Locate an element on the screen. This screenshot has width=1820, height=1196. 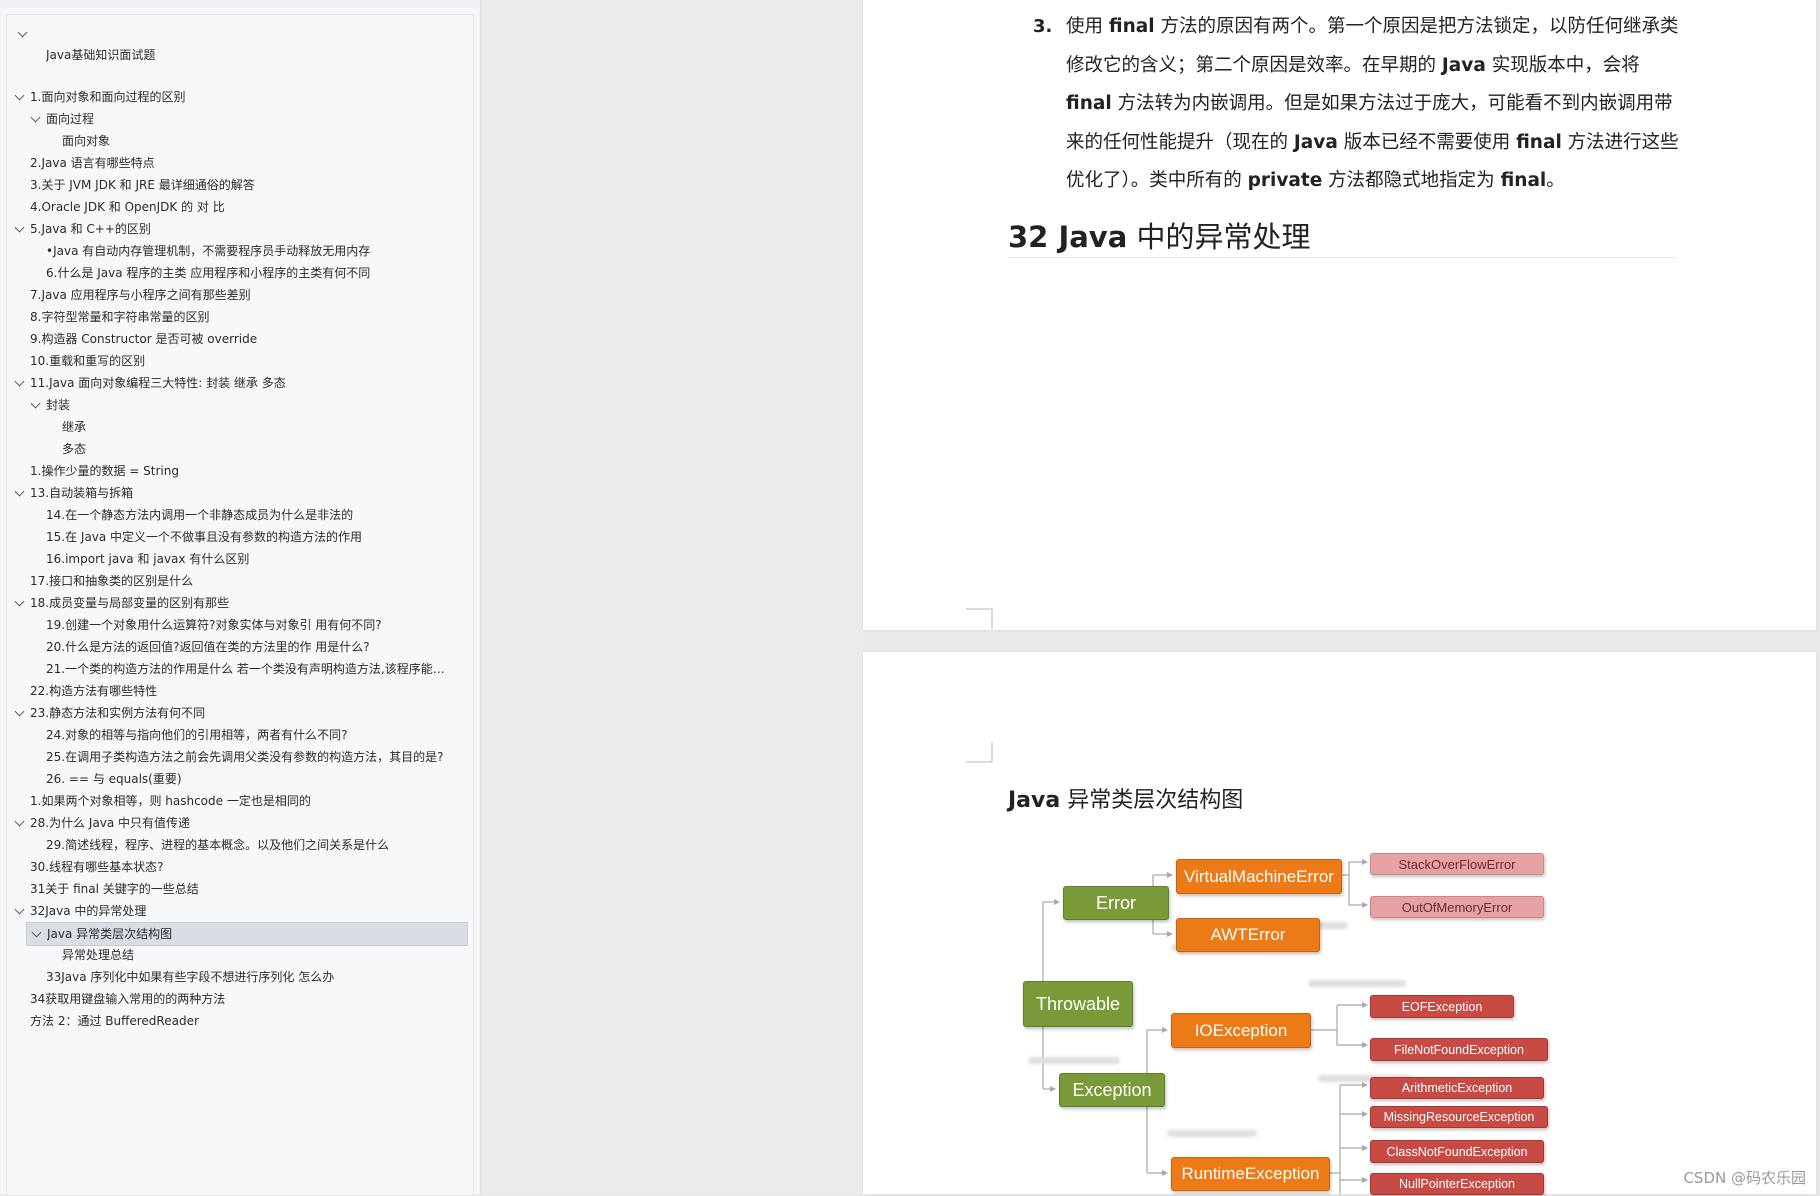
outline-item-label: 3.关于 JVM JDK 和 JRE 最详细通俗的解答 is located at coordinates (142, 185).